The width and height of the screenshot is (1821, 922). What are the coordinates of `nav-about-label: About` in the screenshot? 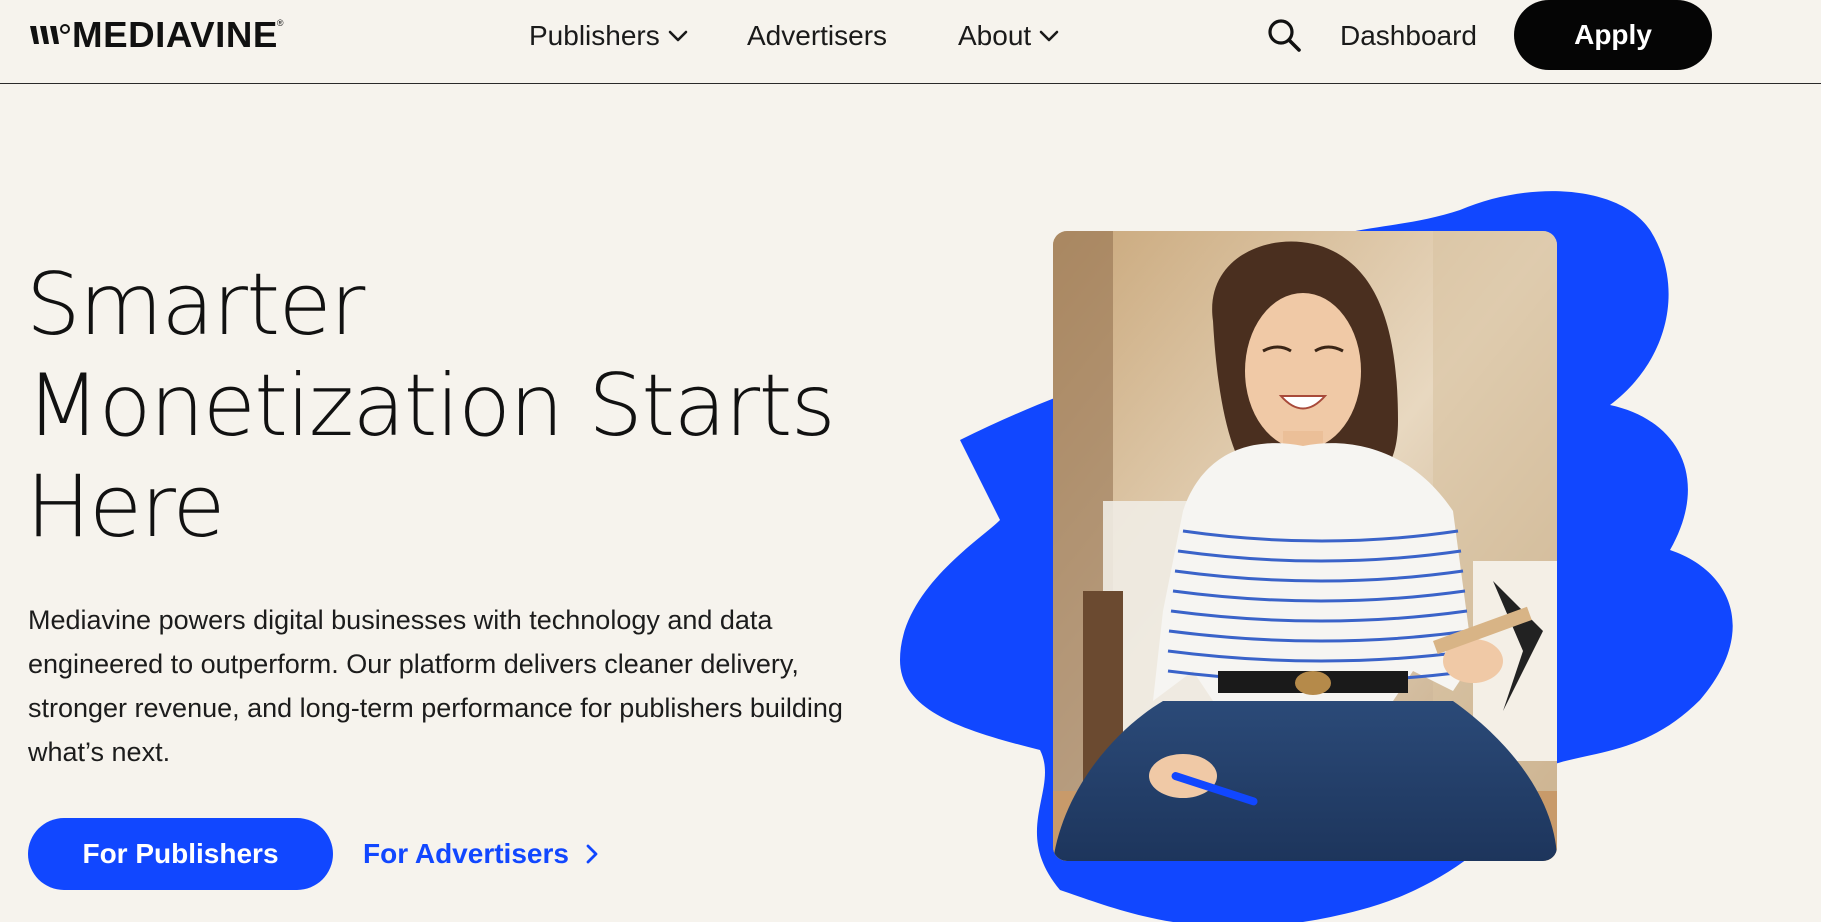 It's located at (995, 35).